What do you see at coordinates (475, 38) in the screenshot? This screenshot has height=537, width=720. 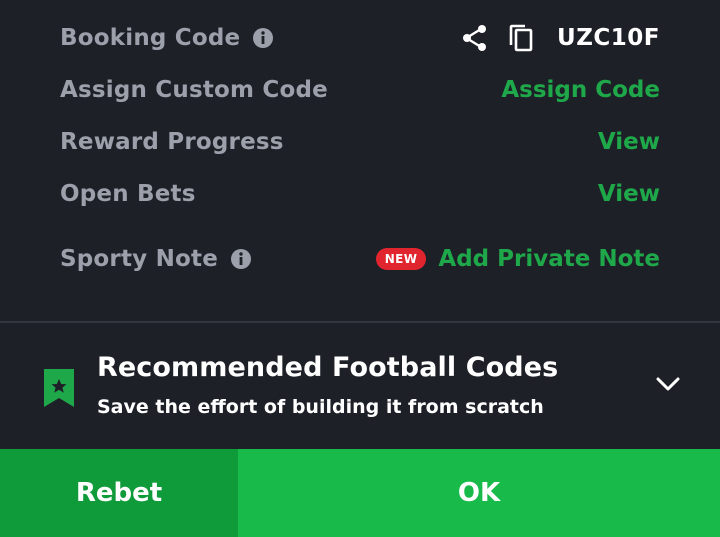 I see `share-icon` at bounding box center [475, 38].